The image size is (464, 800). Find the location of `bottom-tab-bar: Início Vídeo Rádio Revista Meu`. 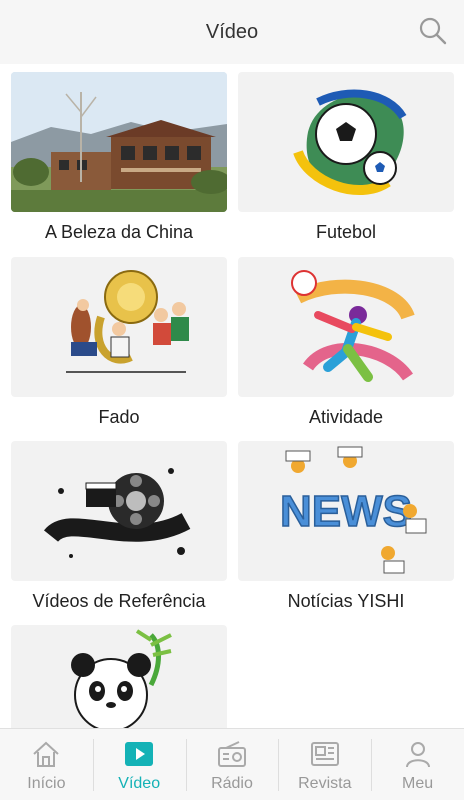

bottom-tab-bar: Início Vídeo Rádio Revista Meu is located at coordinates (232, 764).